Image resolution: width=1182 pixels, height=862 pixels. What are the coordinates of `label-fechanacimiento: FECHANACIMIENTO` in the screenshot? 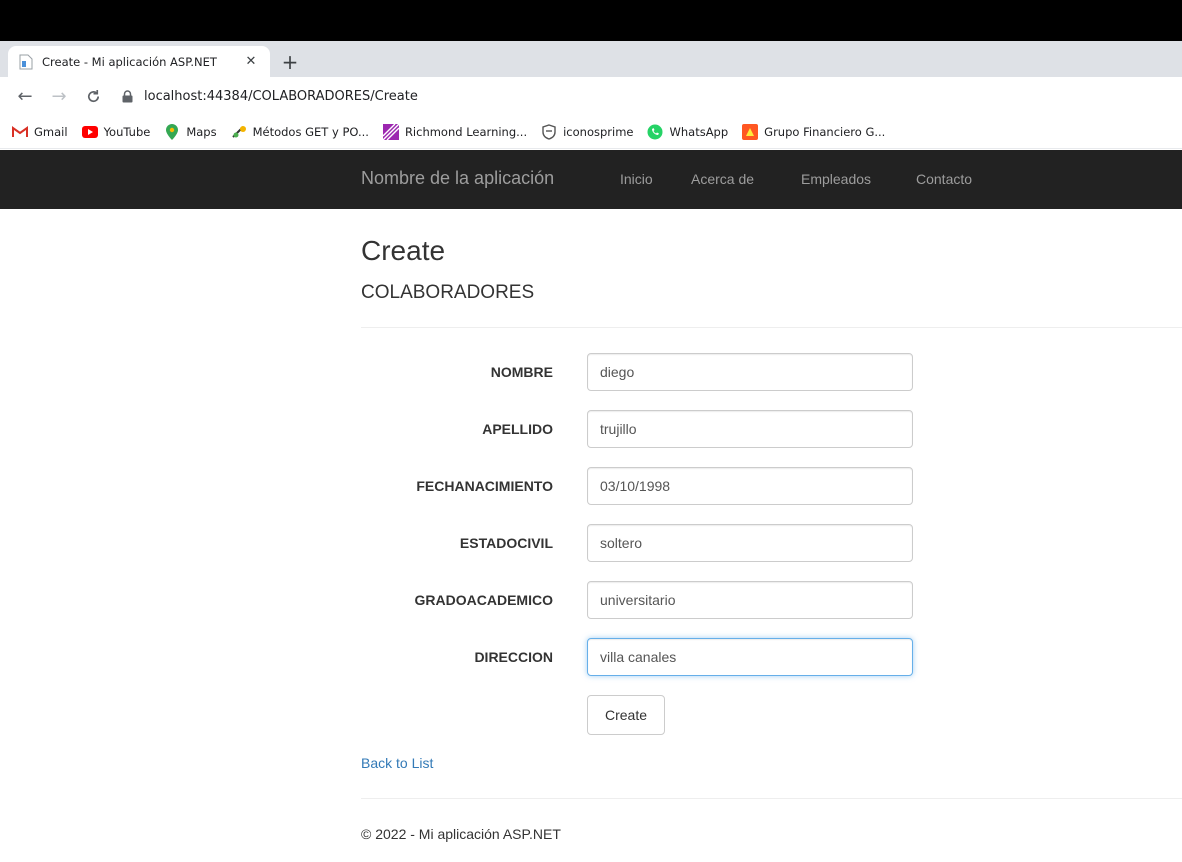 It's located at (484, 486).